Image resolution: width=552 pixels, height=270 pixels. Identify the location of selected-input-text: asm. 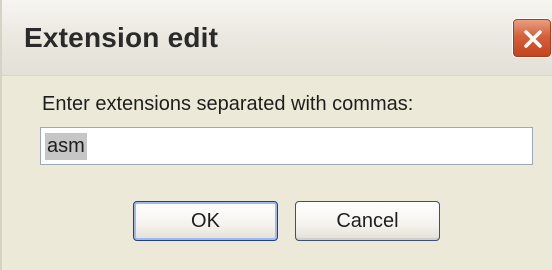
(66, 146).